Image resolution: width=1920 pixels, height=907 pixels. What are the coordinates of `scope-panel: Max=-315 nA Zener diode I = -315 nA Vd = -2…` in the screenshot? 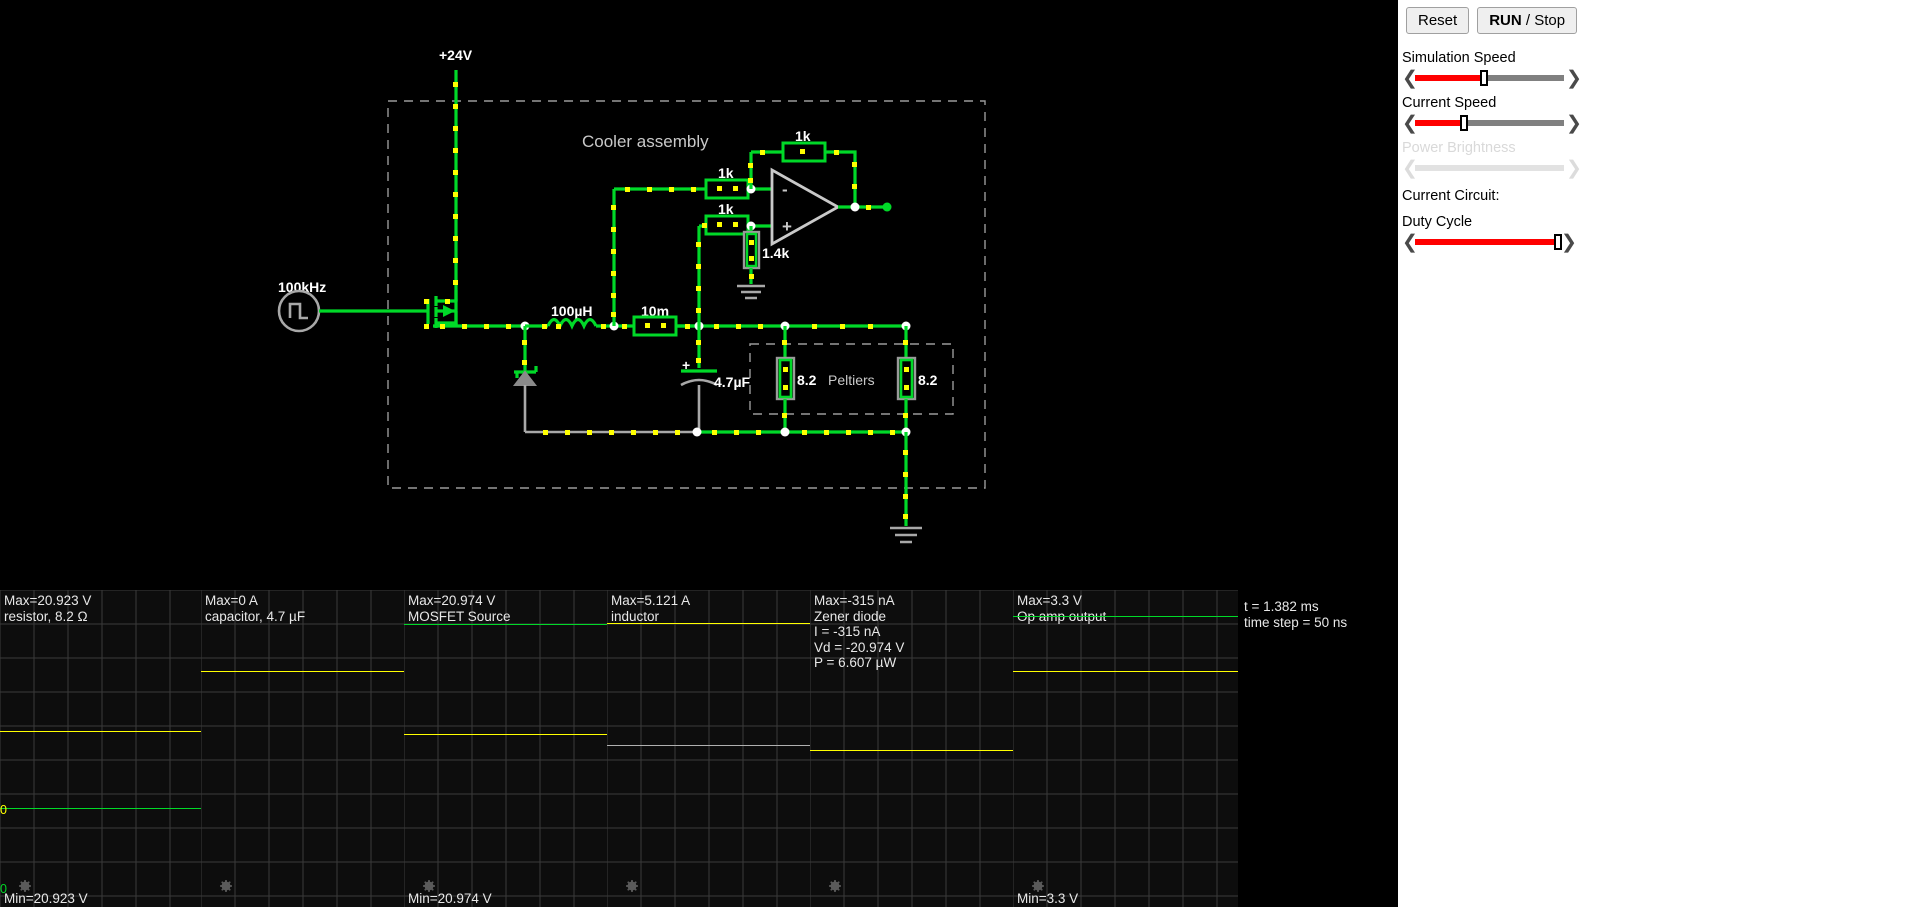 It's located at (911, 748).